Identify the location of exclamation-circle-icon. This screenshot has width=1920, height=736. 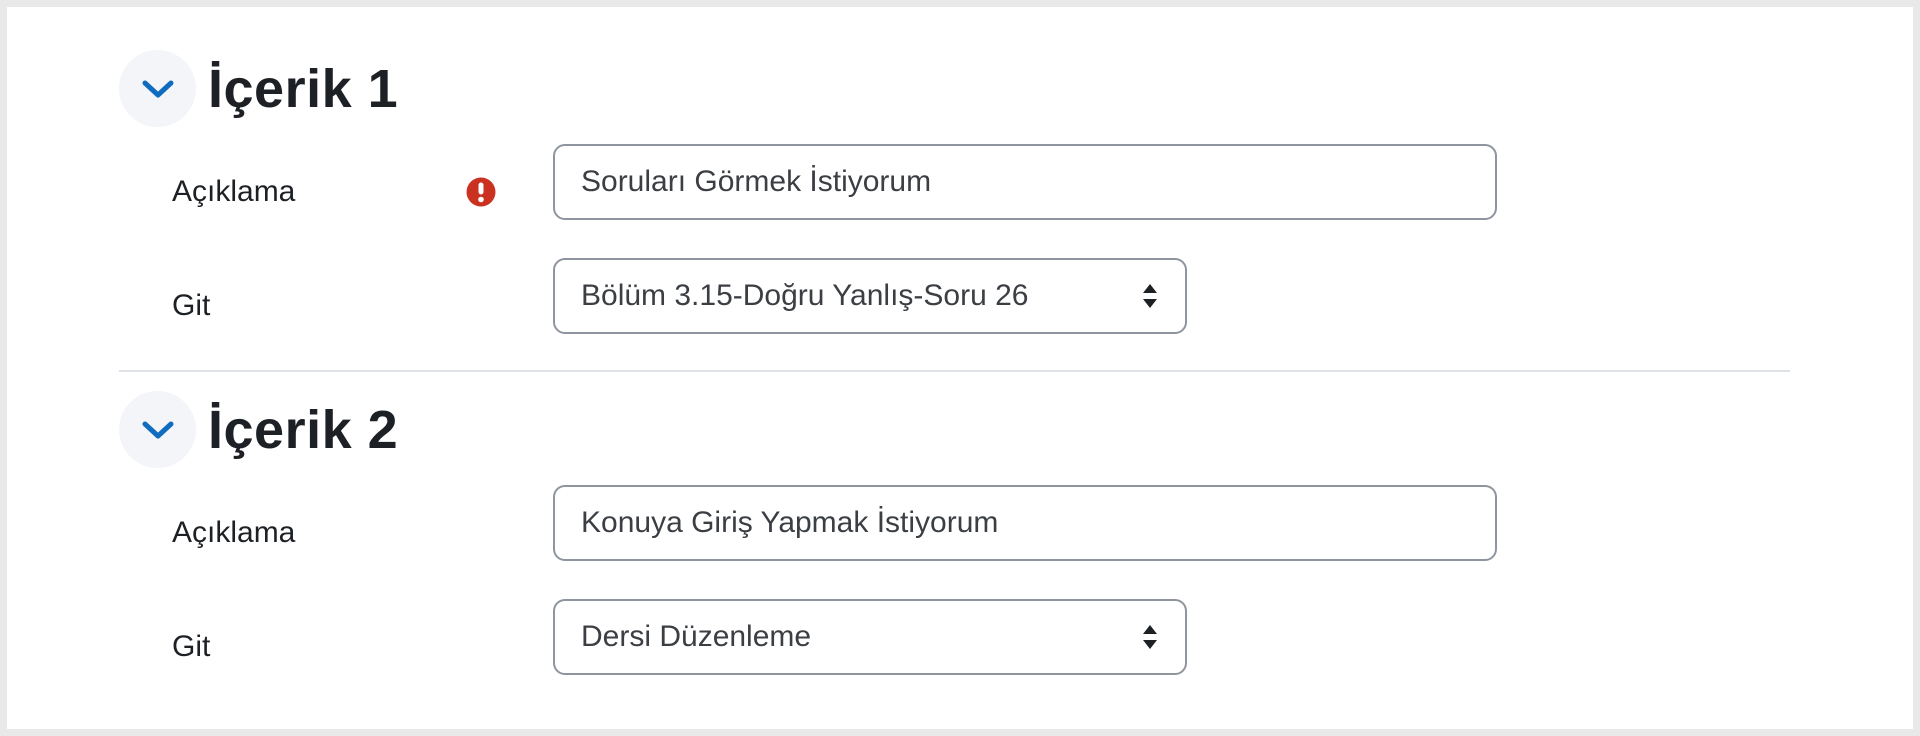
(481, 192).